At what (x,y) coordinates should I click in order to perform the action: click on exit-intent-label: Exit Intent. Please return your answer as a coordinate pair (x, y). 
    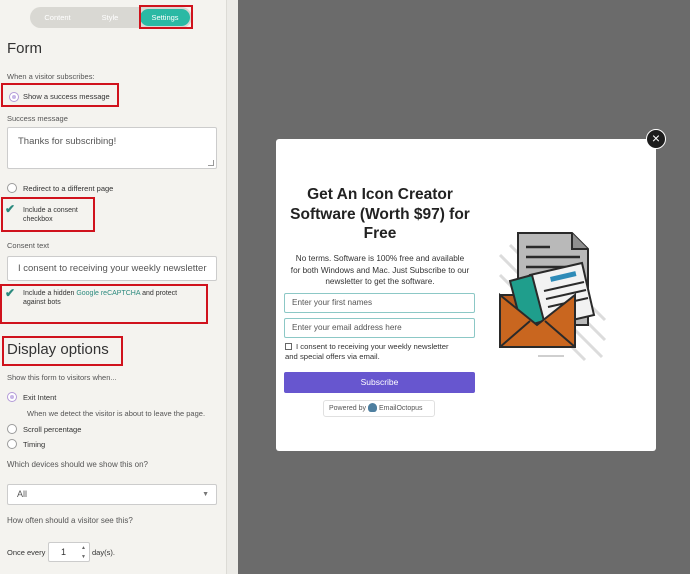
    Looking at the image, I should click on (40, 397).